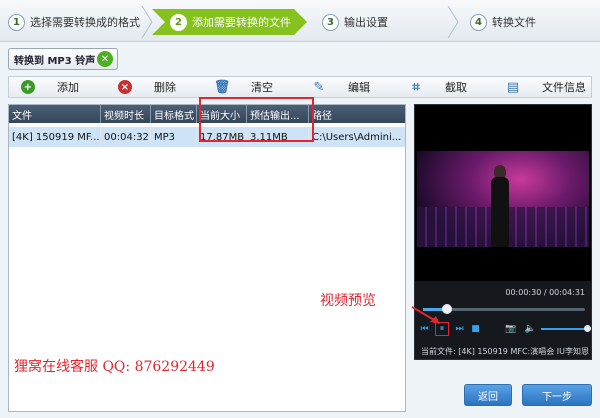  I want to click on mp3-button-label: 转换到 MP3 铃声, so click(55, 61).